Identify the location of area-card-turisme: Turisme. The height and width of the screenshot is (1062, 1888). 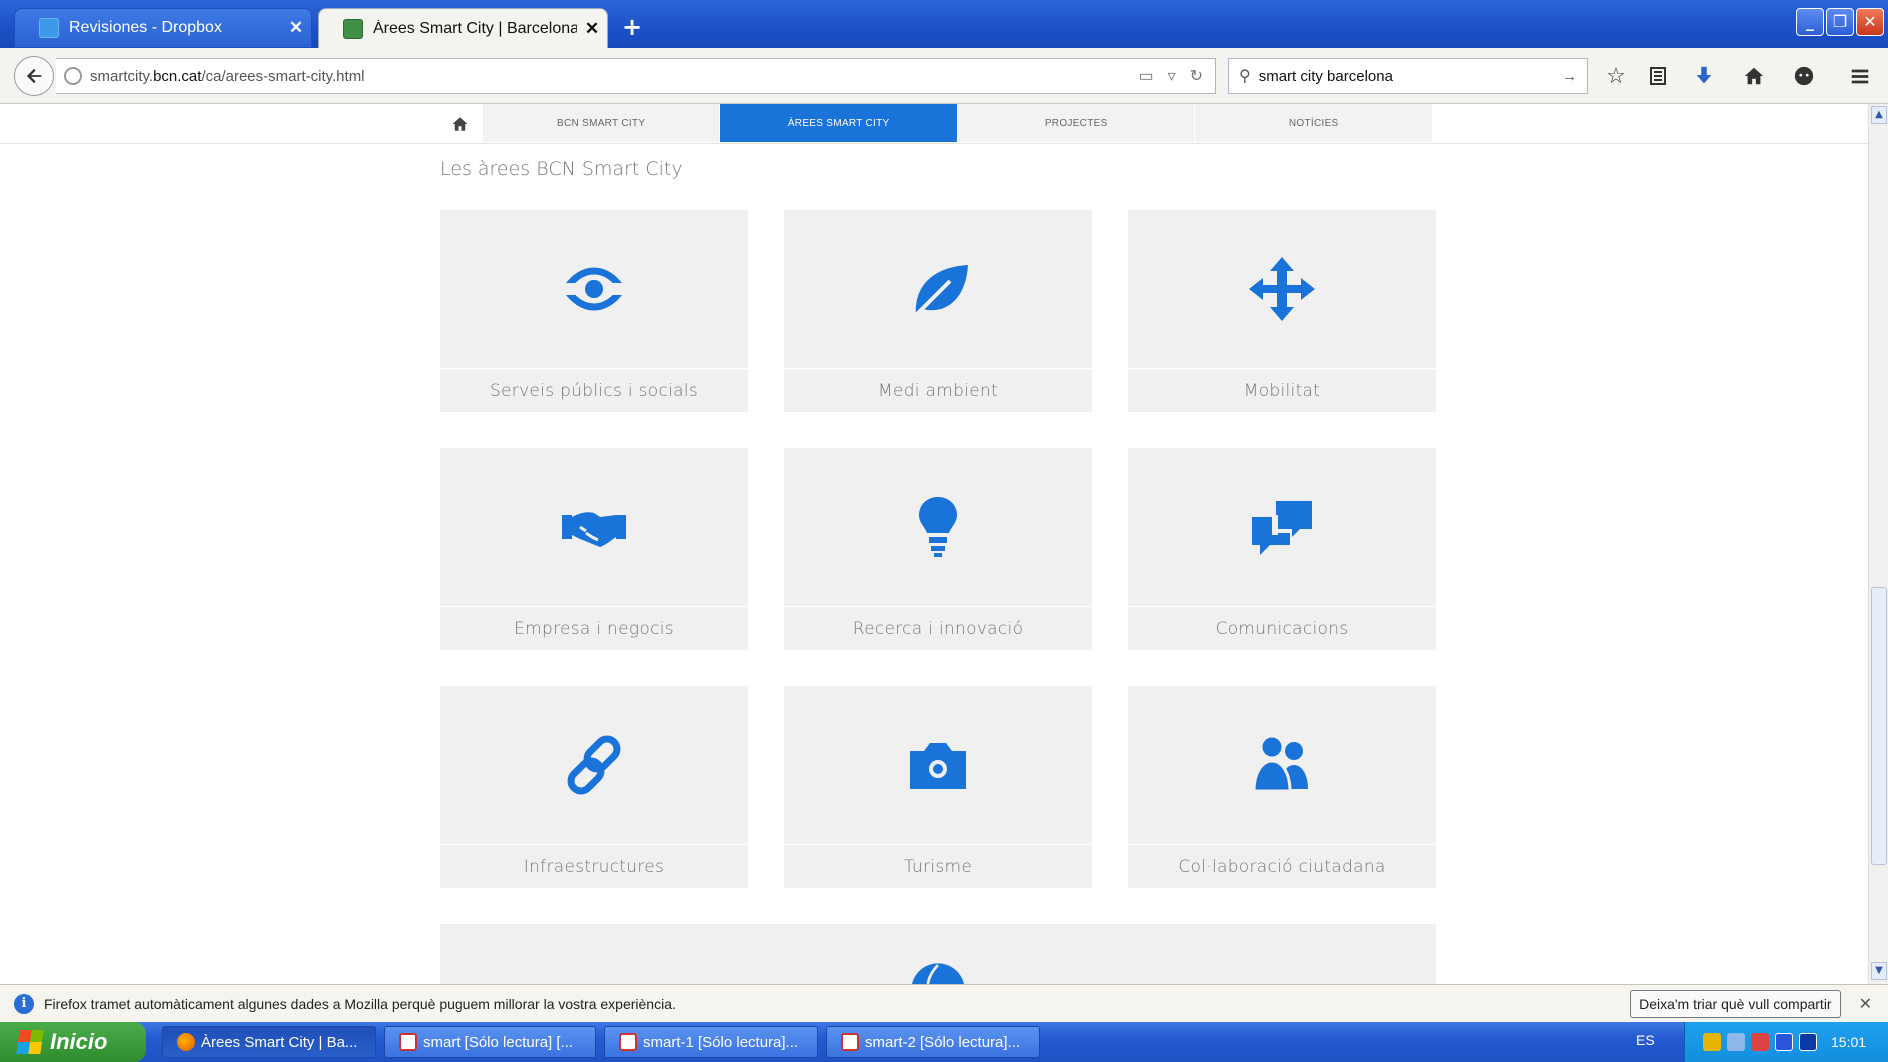
(938, 787).